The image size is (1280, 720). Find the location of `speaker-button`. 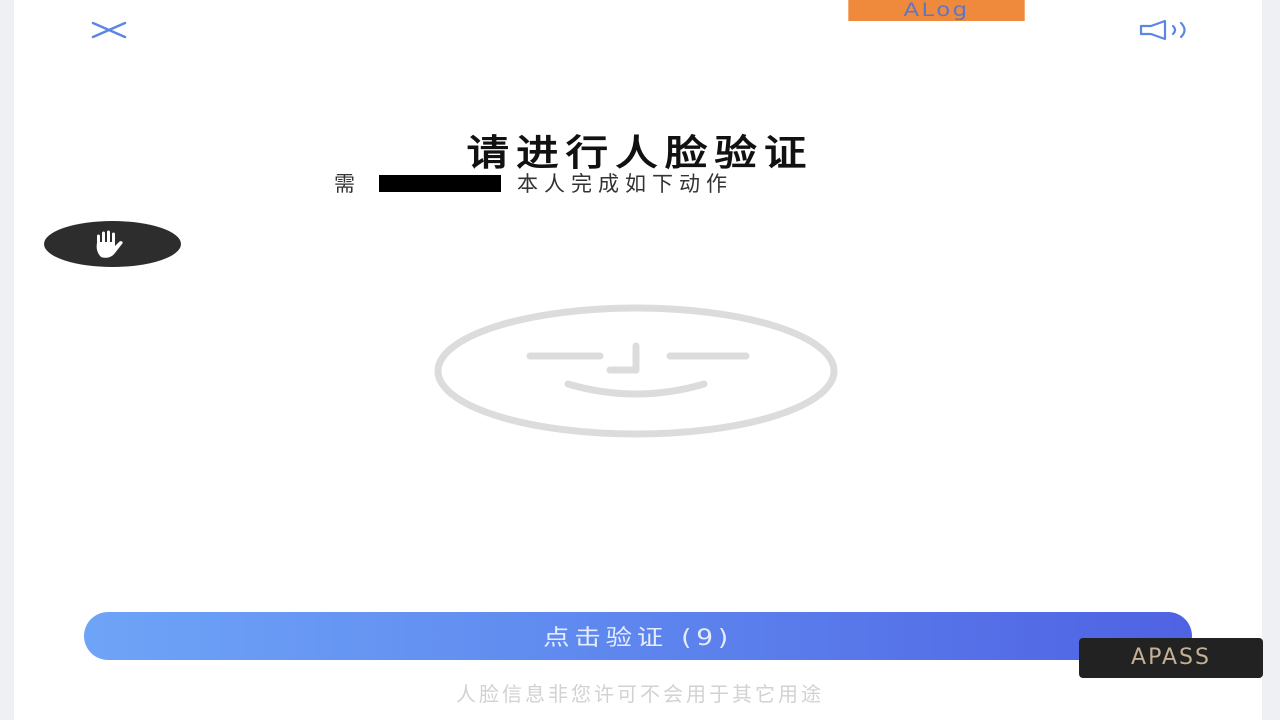

speaker-button is located at coordinates (1167, 30).